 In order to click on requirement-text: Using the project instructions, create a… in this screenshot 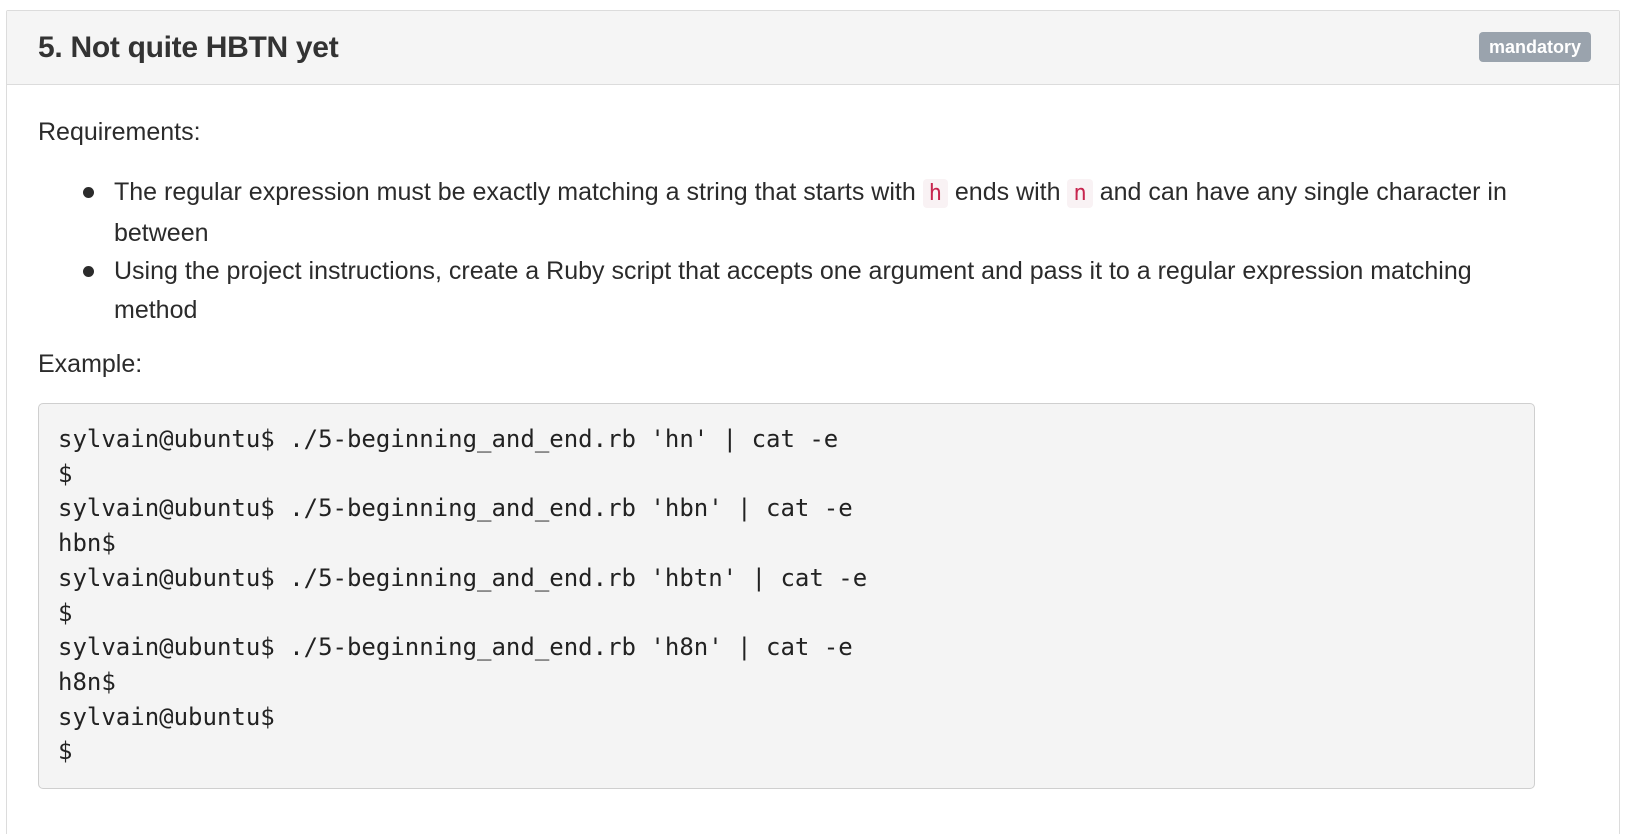, I will do `click(793, 290)`.